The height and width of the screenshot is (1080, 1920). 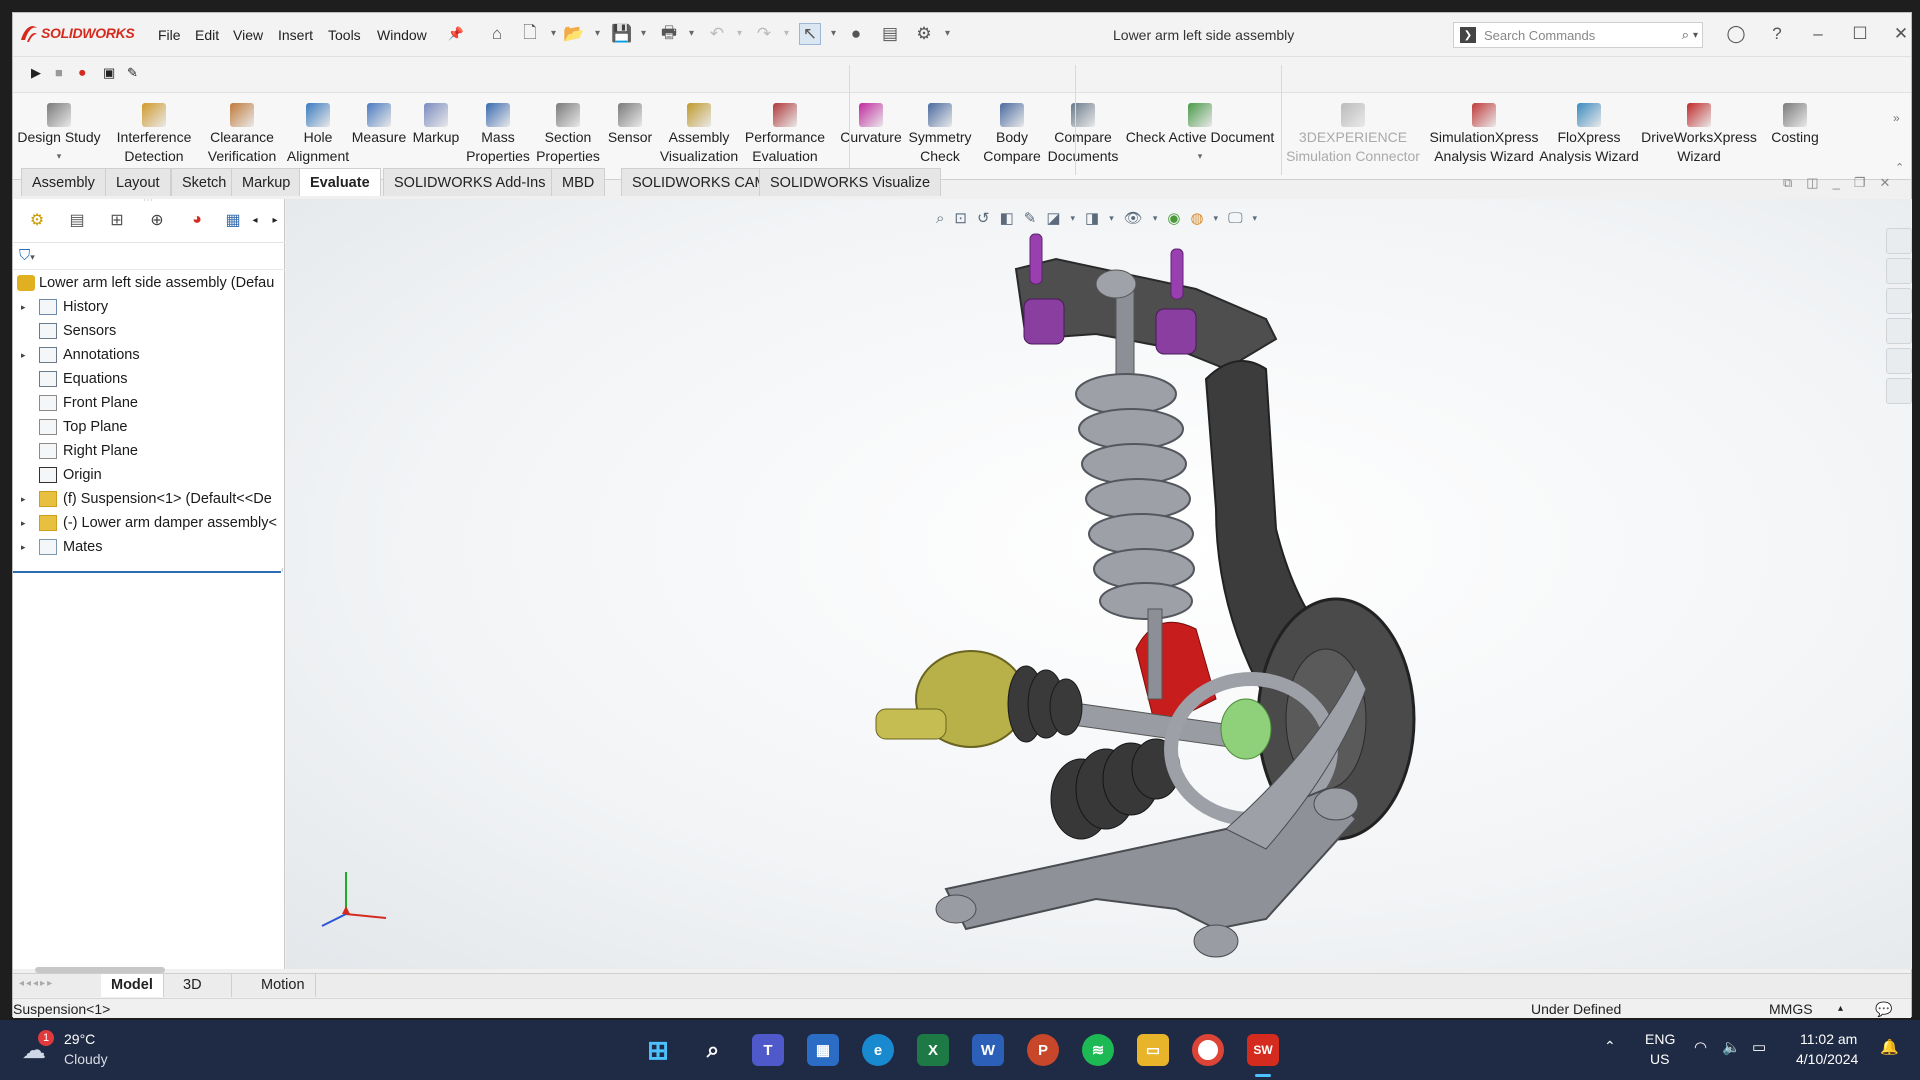 What do you see at coordinates (669, 34) in the screenshot?
I see `print-icon: 🖶` at bounding box center [669, 34].